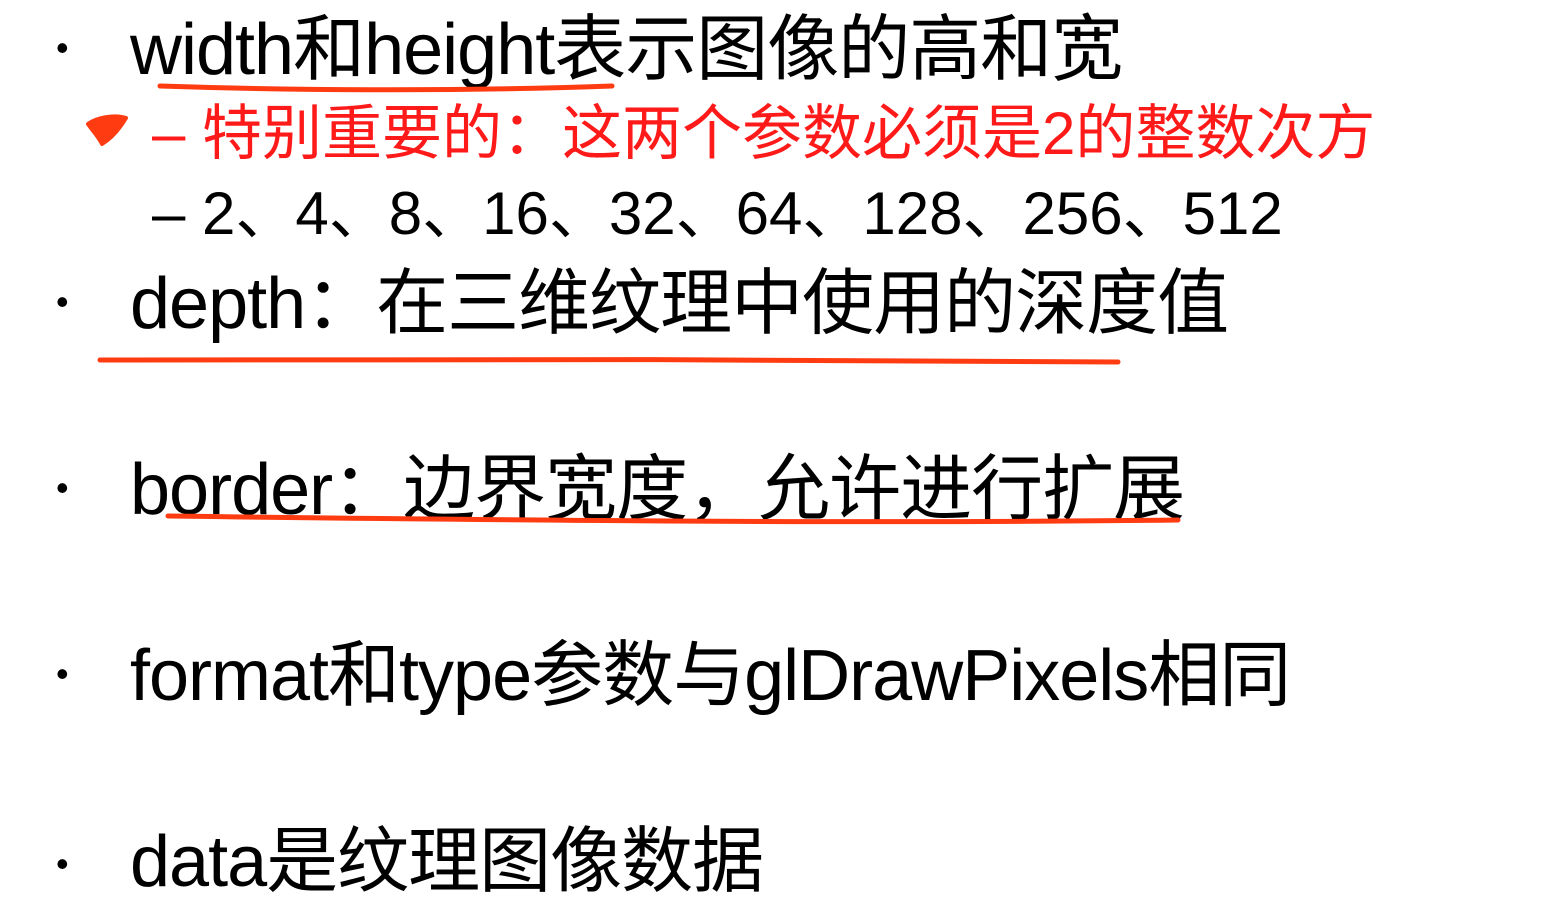 This screenshot has height=906, width=1560. Describe the element at coordinates (626, 50) in the screenshot. I see `bullet-width-height: width和height表示图像的高和宽` at that location.